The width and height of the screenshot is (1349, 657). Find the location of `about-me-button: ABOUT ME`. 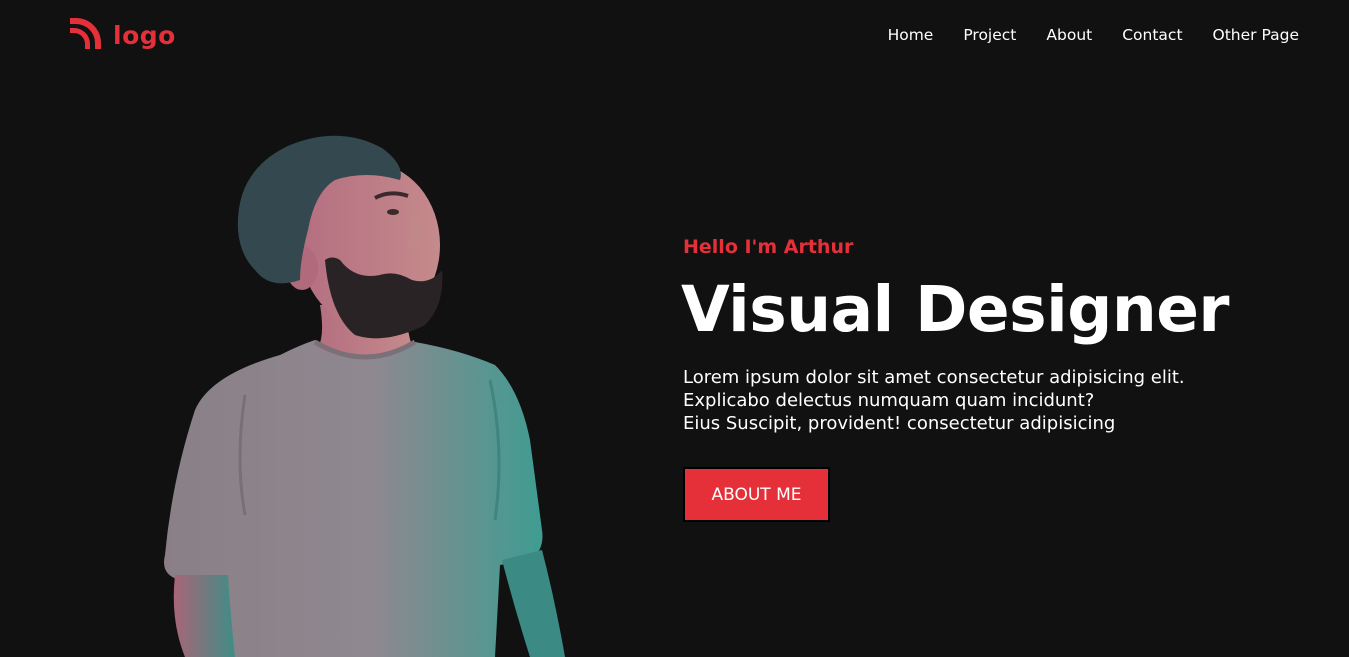

about-me-button: ABOUT ME is located at coordinates (756, 494).